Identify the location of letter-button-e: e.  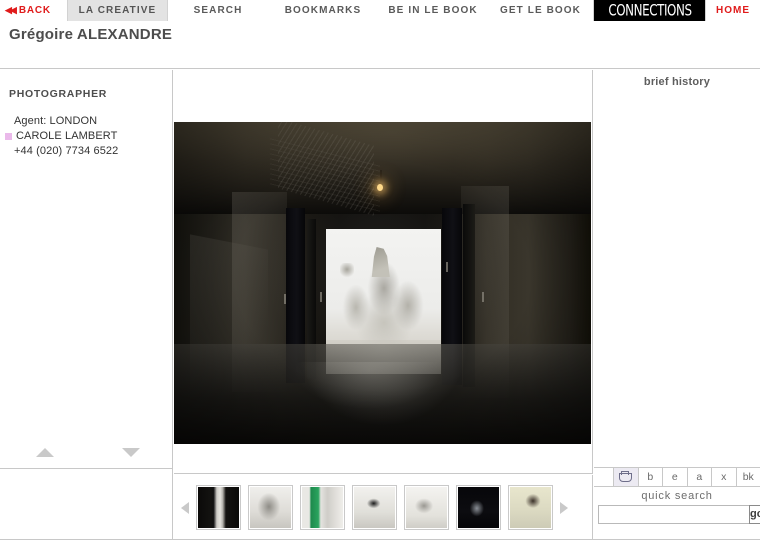
(675, 477).